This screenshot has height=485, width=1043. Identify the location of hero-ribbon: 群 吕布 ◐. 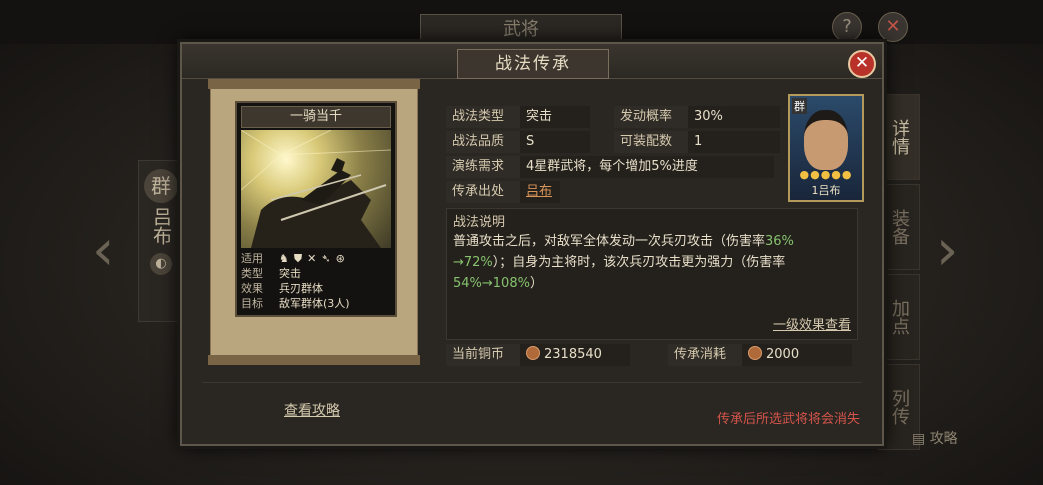
(161, 241).